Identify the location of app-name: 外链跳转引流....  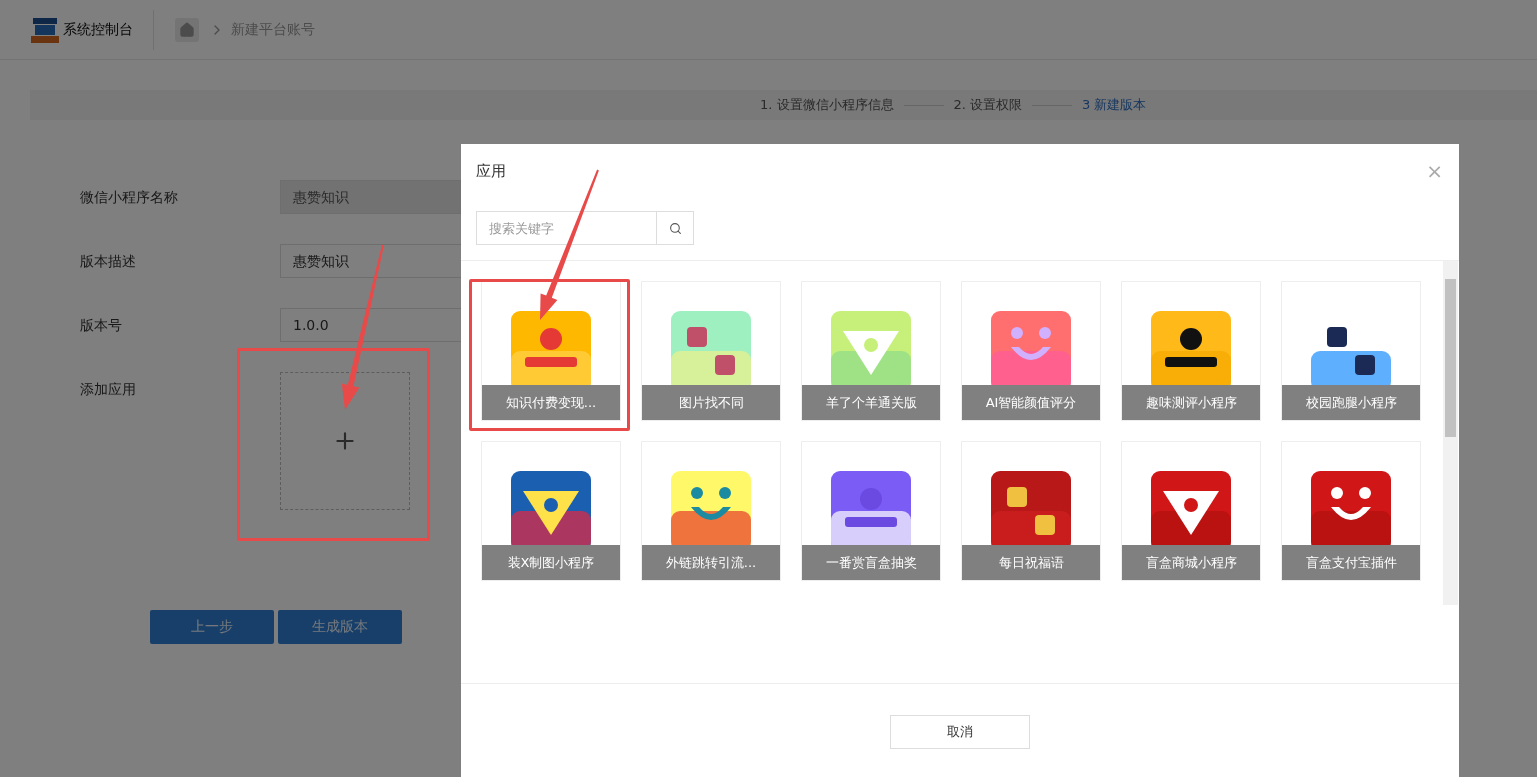
(711, 562).